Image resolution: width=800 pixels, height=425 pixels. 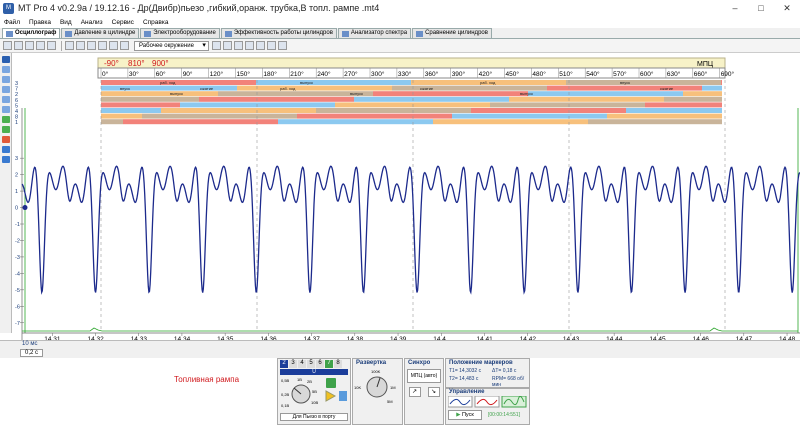 I want to click on comparison-icon, so click(x=420, y=33).